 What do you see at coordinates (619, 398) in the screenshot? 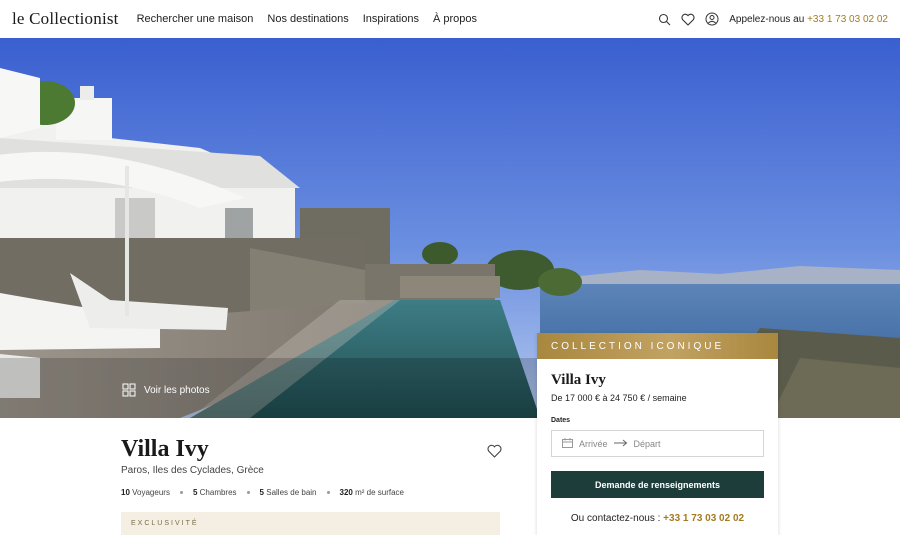
I see `price-range: De 17 000 € à 24 750 € / semaine` at bounding box center [619, 398].